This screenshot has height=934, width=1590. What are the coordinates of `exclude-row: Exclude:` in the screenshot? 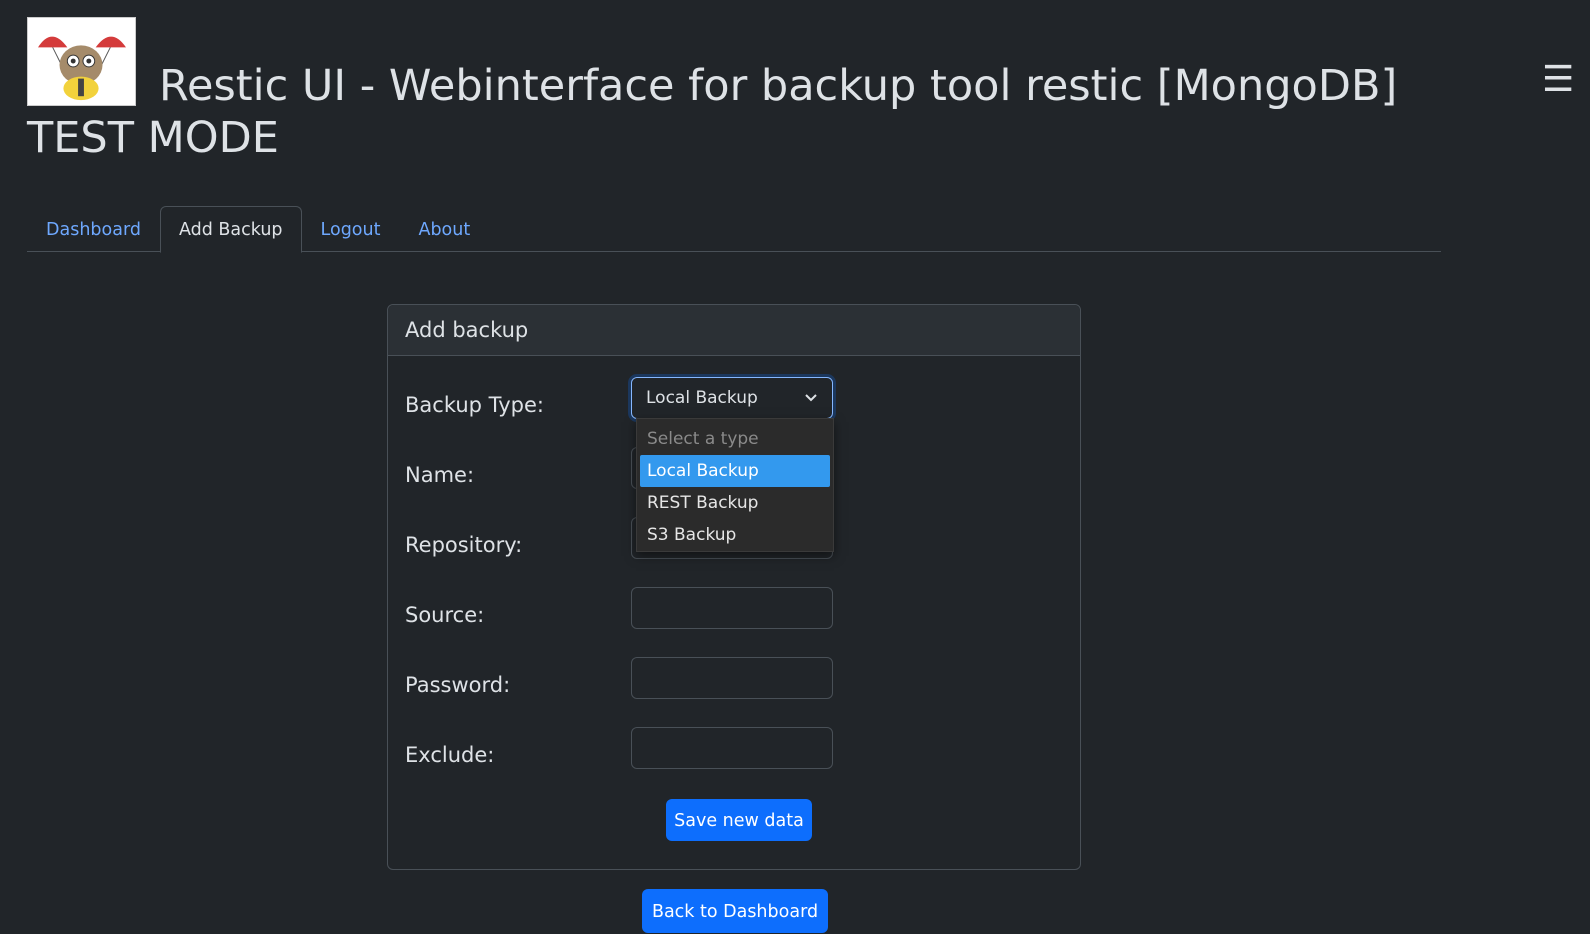 It's located at (735, 748).